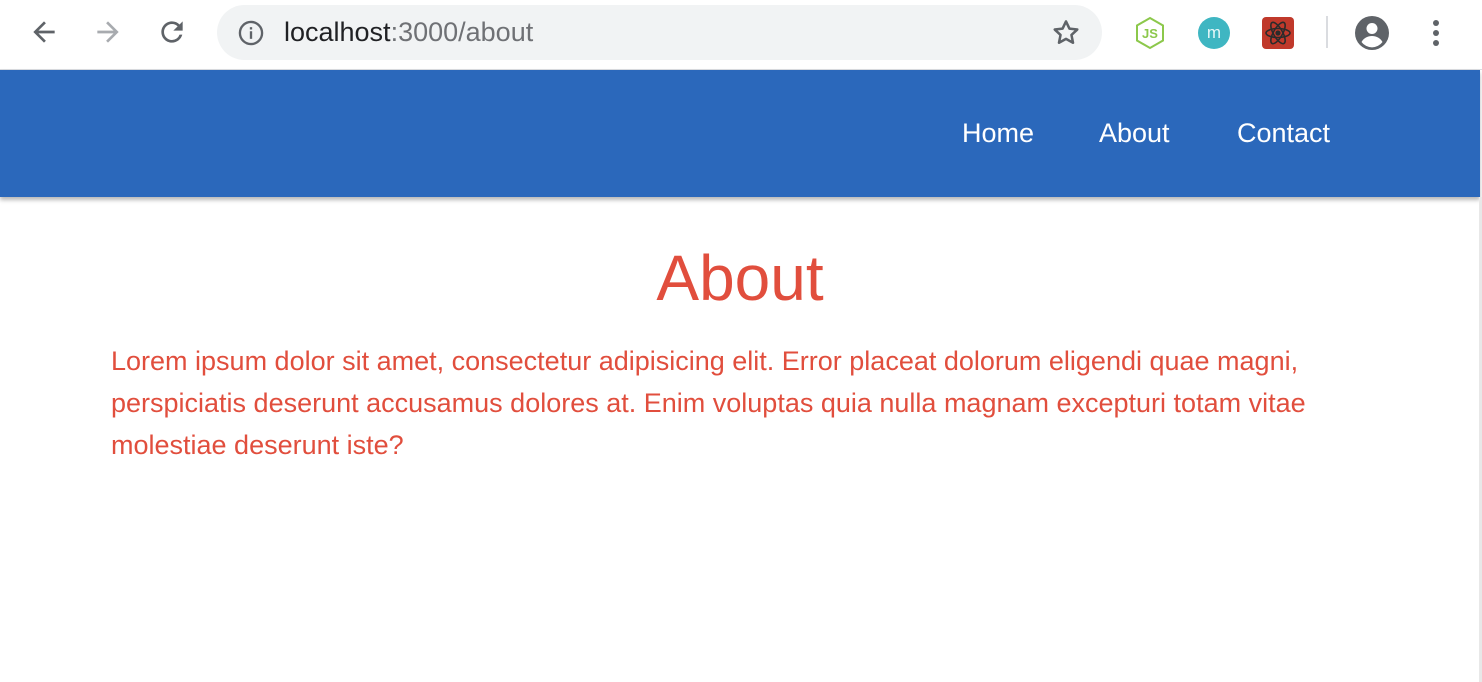 Image resolution: width=1482 pixels, height=682 pixels. I want to click on m-extension-icon: m, so click(1214, 33).